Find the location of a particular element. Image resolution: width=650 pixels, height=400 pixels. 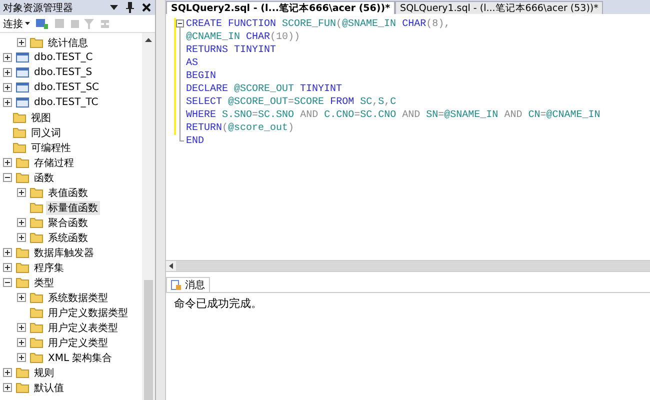

tree-item: dbo.TEST_S is located at coordinates (63, 72).